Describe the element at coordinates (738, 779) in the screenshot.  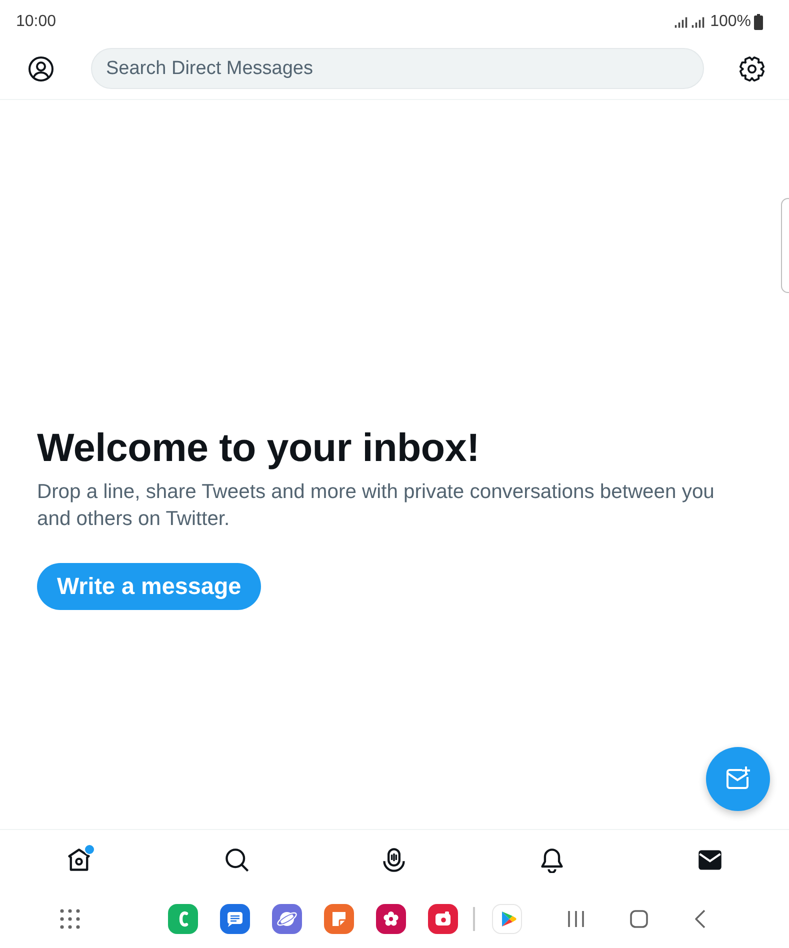
I see `new-message-button` at that location.